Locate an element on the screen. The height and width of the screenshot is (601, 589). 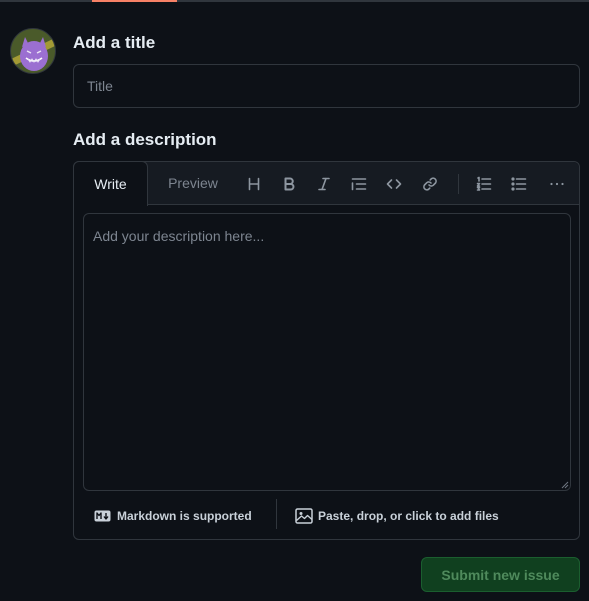
markdown-supported-label: Markdown is supported is located at coordinates (184, 516).